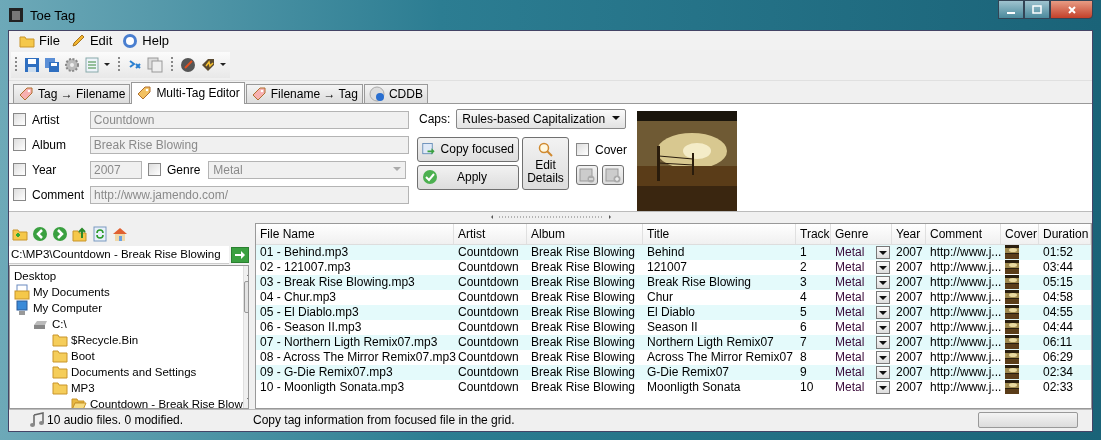 The width and height of the screenshot is (1101, 440). I want to click on checkbox, so click(582, 150).